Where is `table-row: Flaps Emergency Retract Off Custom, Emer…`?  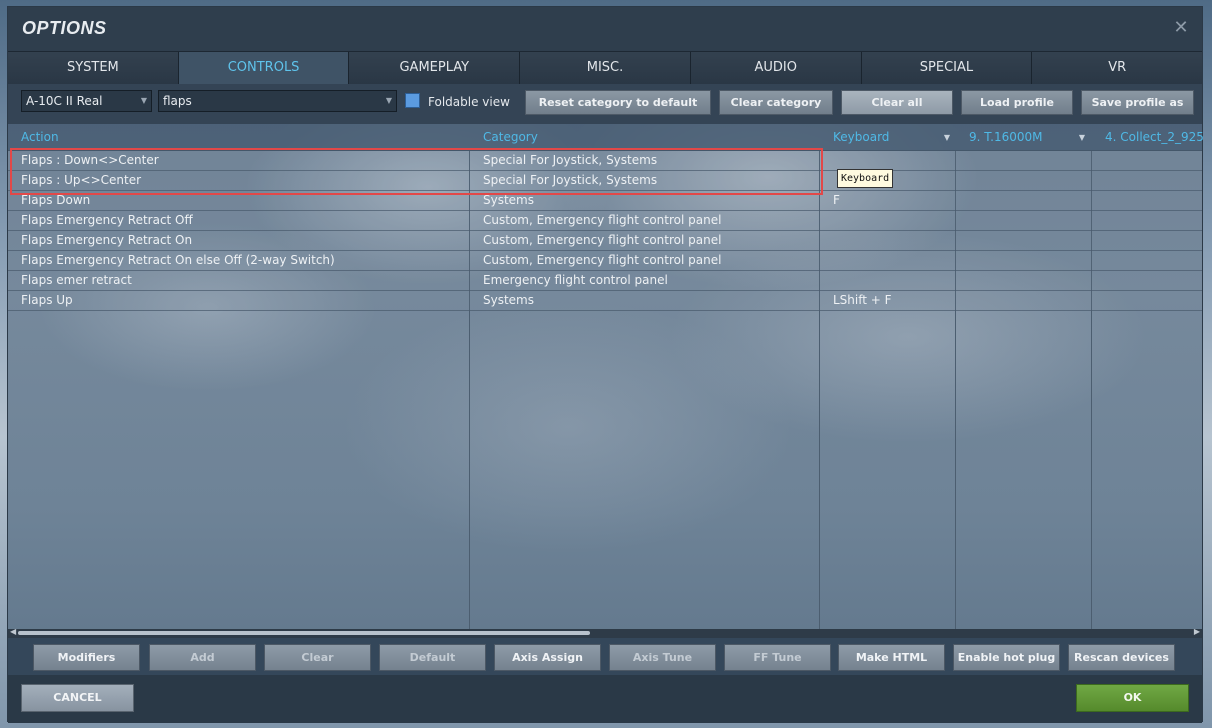 table-row: Flaps Emergency Retract Off Custom, Emer… is located at coordinates (605, 221).